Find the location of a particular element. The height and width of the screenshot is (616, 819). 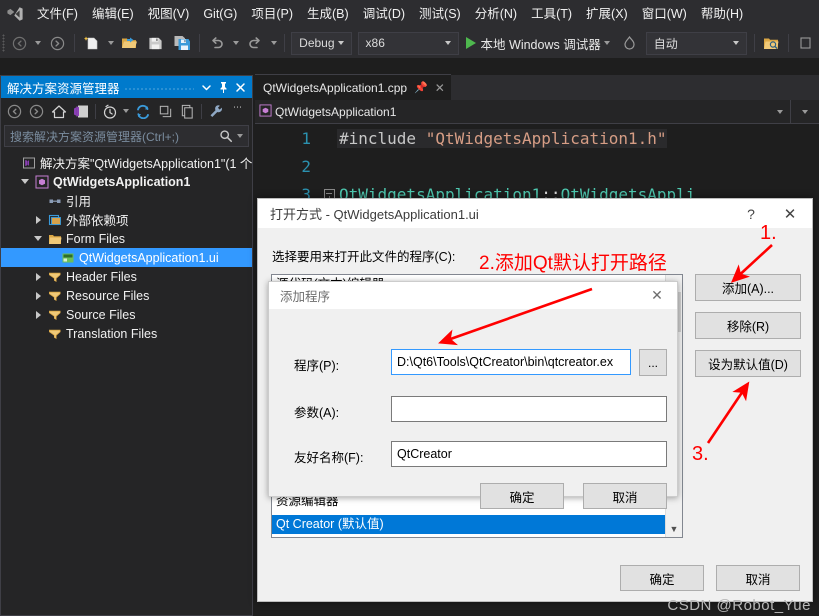

menu-item-2: 视图(V) is located at coordinates (169, 14).